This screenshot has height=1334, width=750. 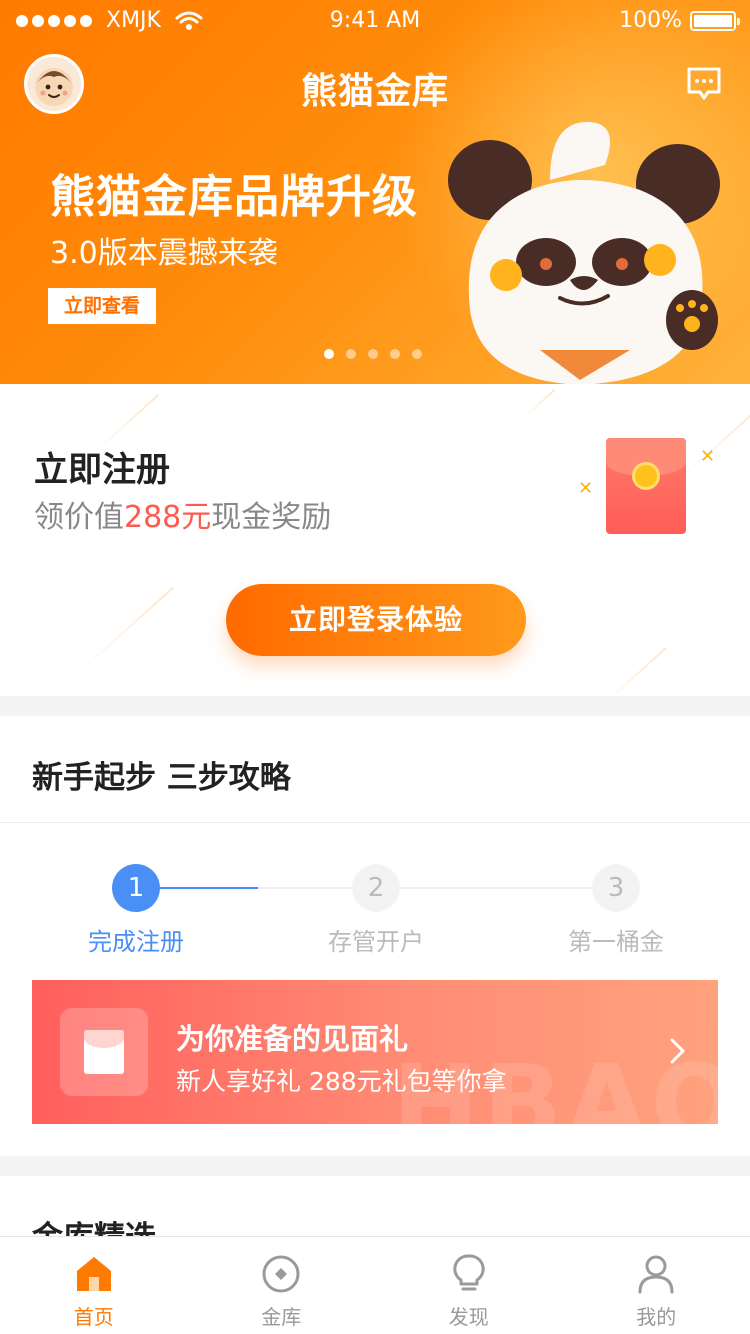 I want to click on banner-subtitle: 3.0版本震撼来袭, so click(x=164, y=253).